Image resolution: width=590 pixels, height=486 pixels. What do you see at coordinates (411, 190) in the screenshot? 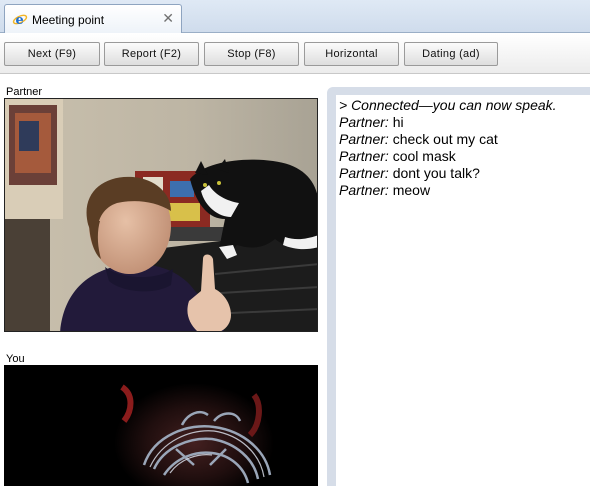
I see `message-text: meow` at bounding box center [411, 190].